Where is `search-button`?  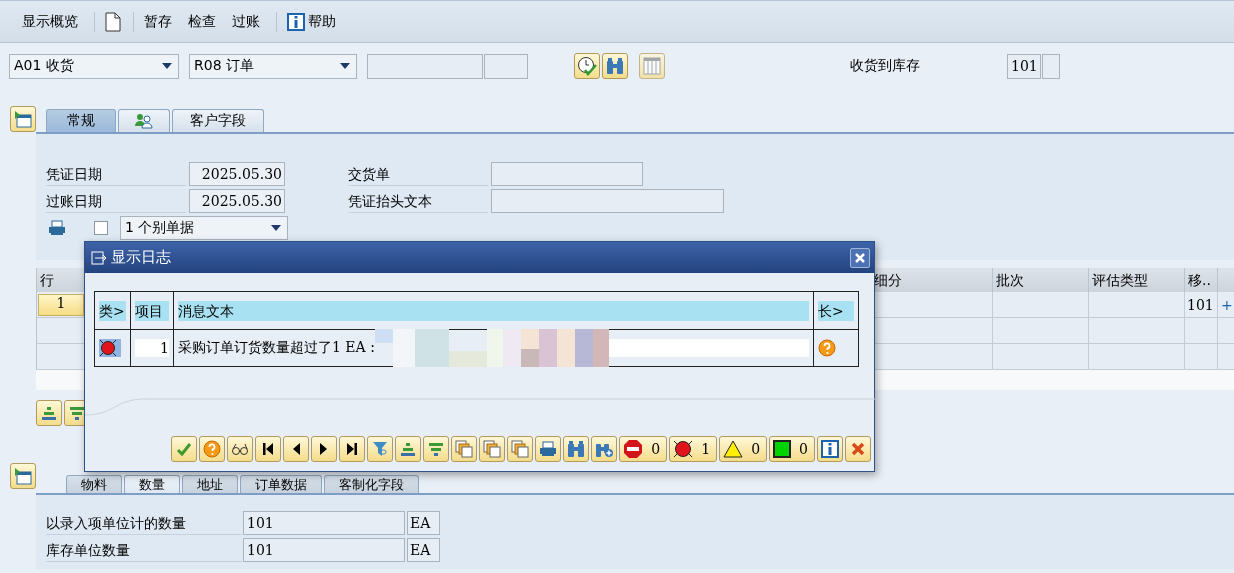
search-button is located at coordinates (615, 66).